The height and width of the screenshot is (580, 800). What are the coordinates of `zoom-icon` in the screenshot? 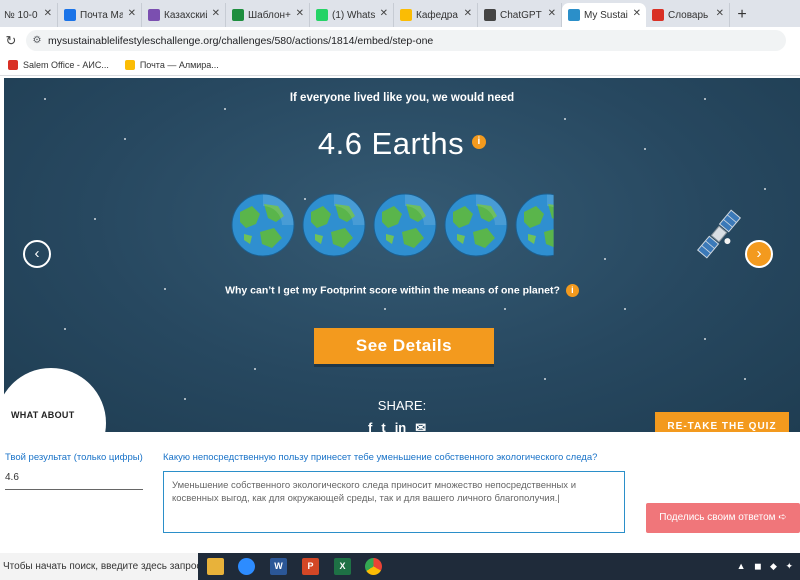 It's located at (246, 566).